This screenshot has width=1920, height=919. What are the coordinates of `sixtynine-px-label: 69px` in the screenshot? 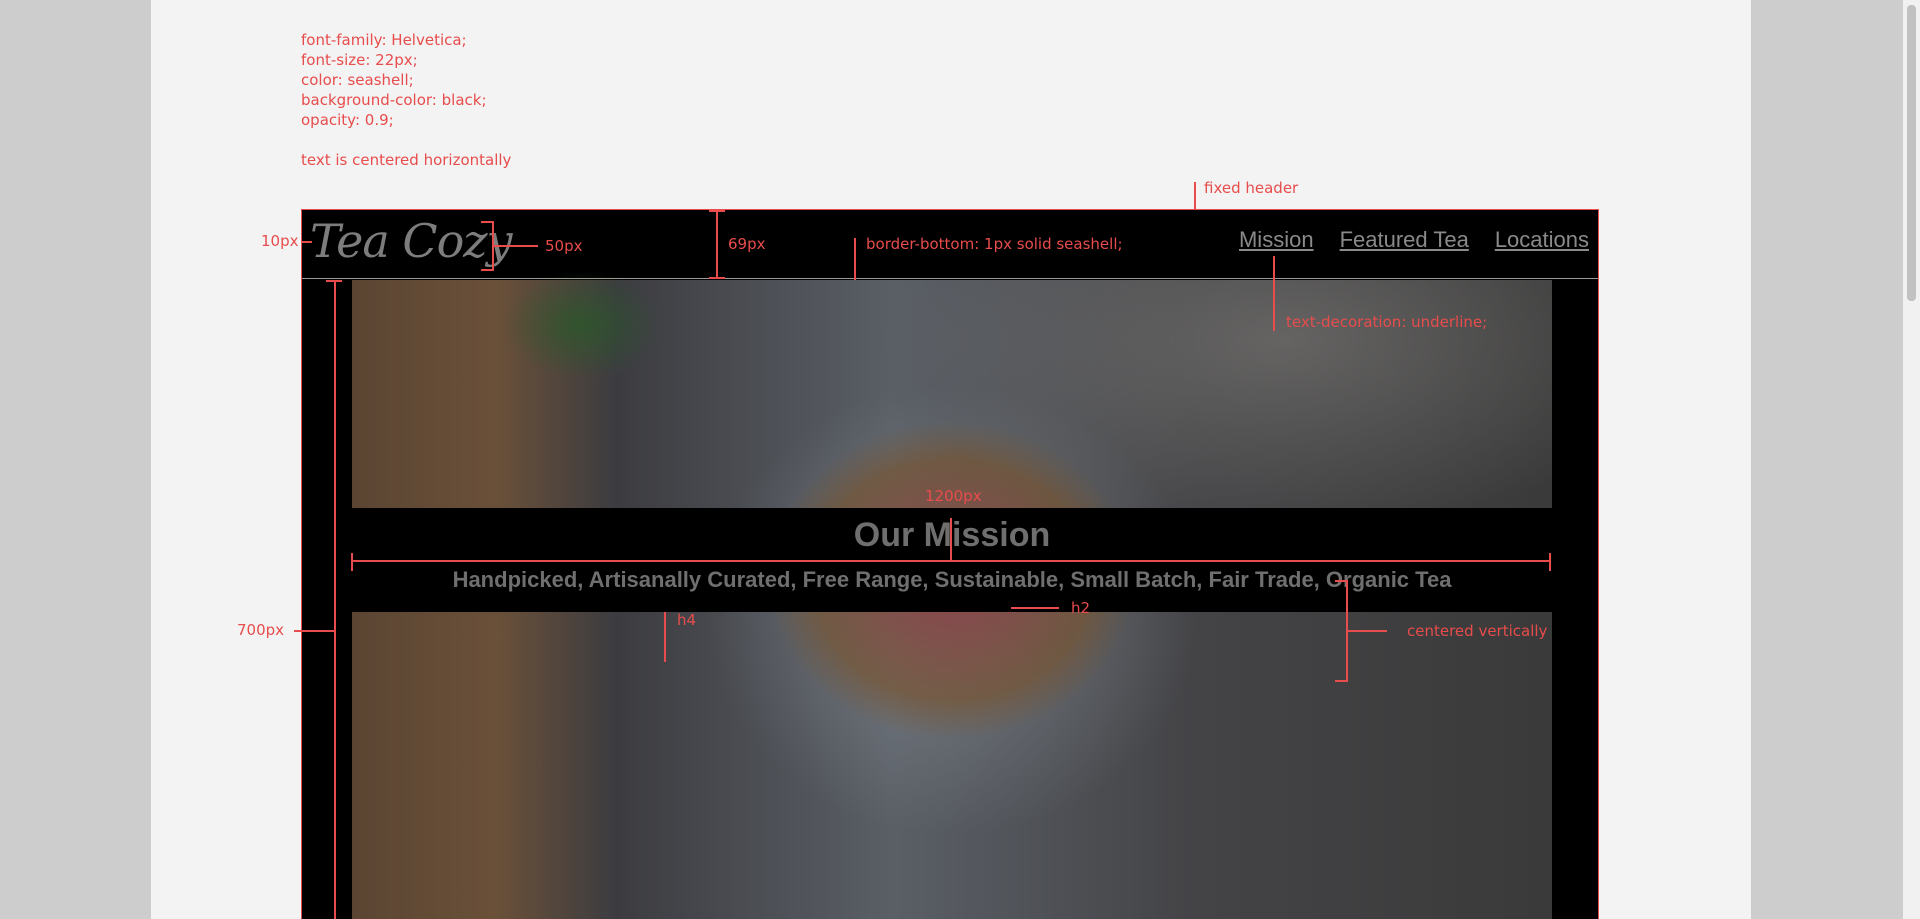 It's located at (747, 244).